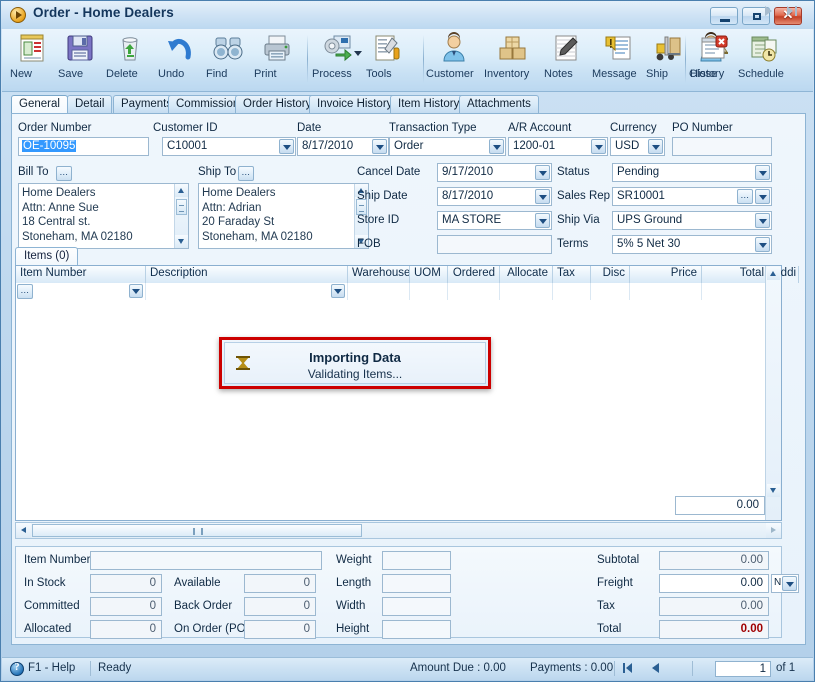 This screenshot has width=815, height=682. I want to click on grid-row-total-cell, so click(735, 291).